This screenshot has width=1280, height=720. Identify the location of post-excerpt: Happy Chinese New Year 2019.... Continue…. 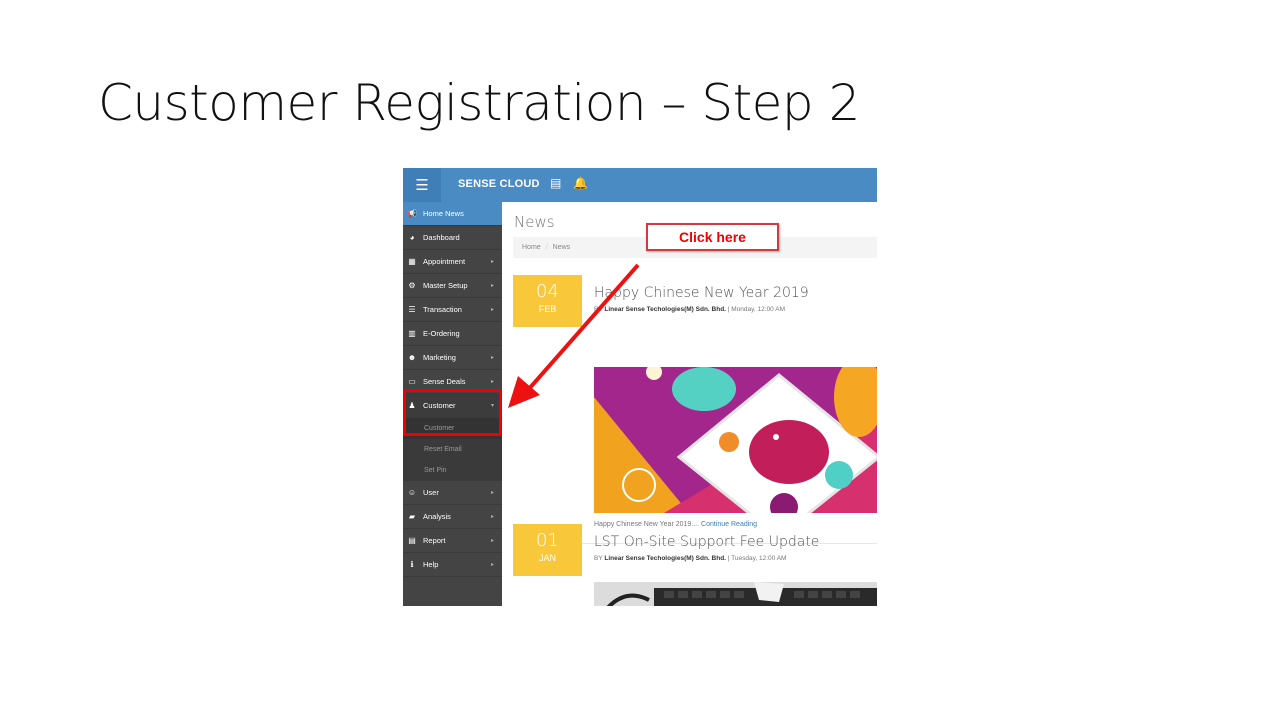
(675, 524).